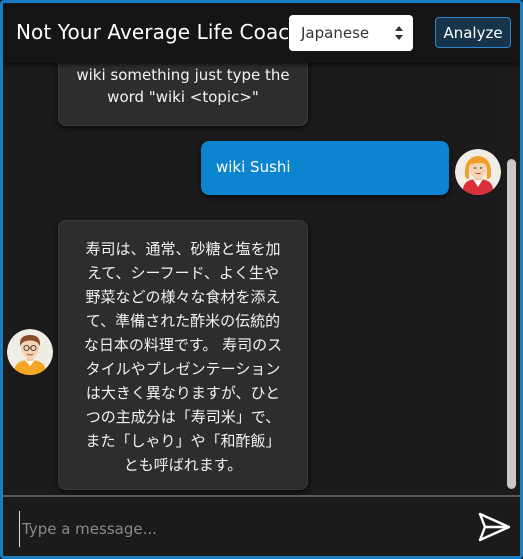 This screenshot has height=559, width=523. What do you see at coordinates (183, 465) in the screenshot?
I see `message-line: とも呼ばれます。` at bounding box center [183, 465].